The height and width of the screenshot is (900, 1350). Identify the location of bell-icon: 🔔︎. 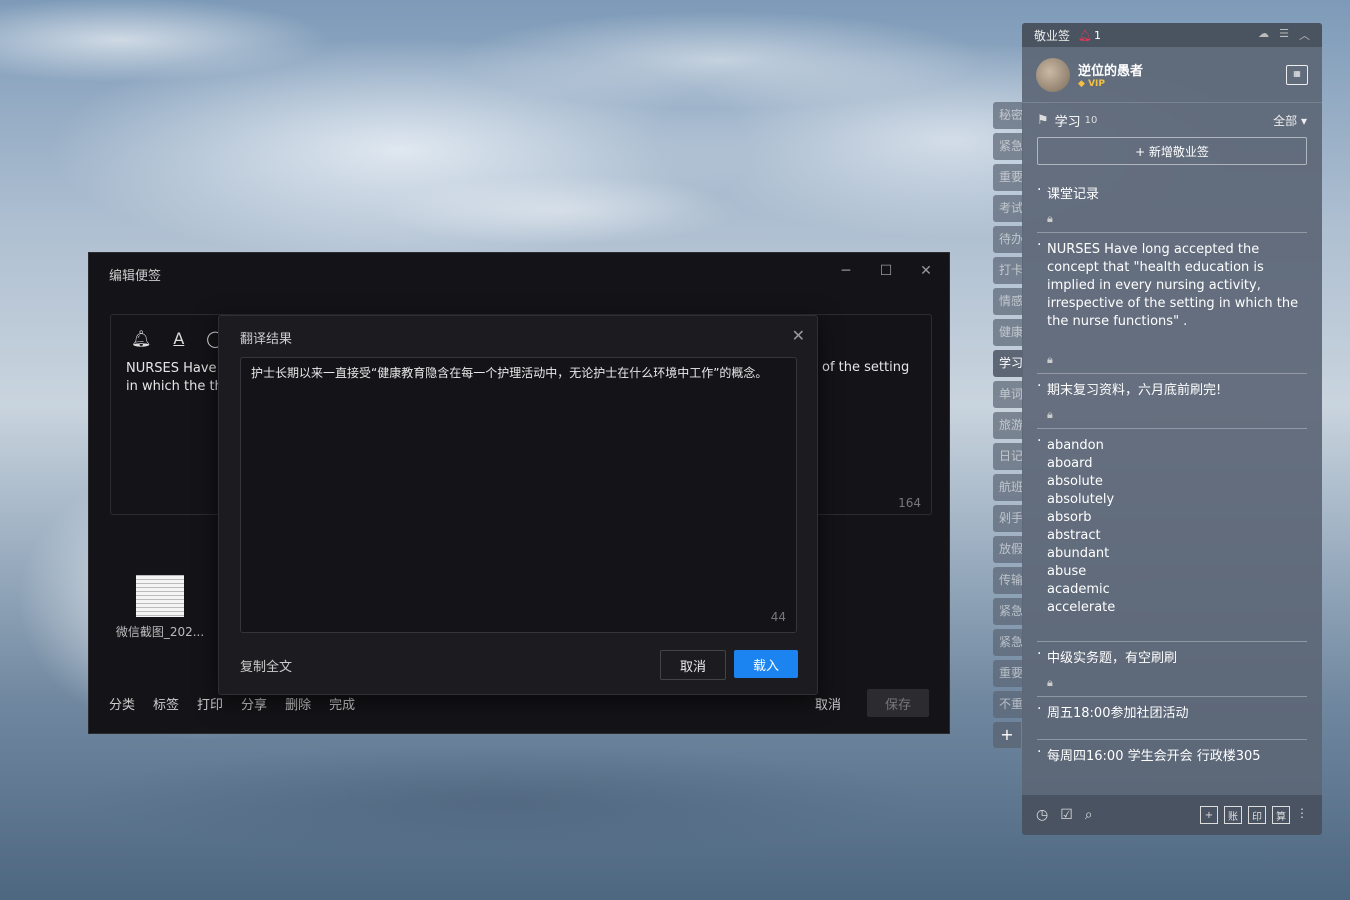
(141, 338).